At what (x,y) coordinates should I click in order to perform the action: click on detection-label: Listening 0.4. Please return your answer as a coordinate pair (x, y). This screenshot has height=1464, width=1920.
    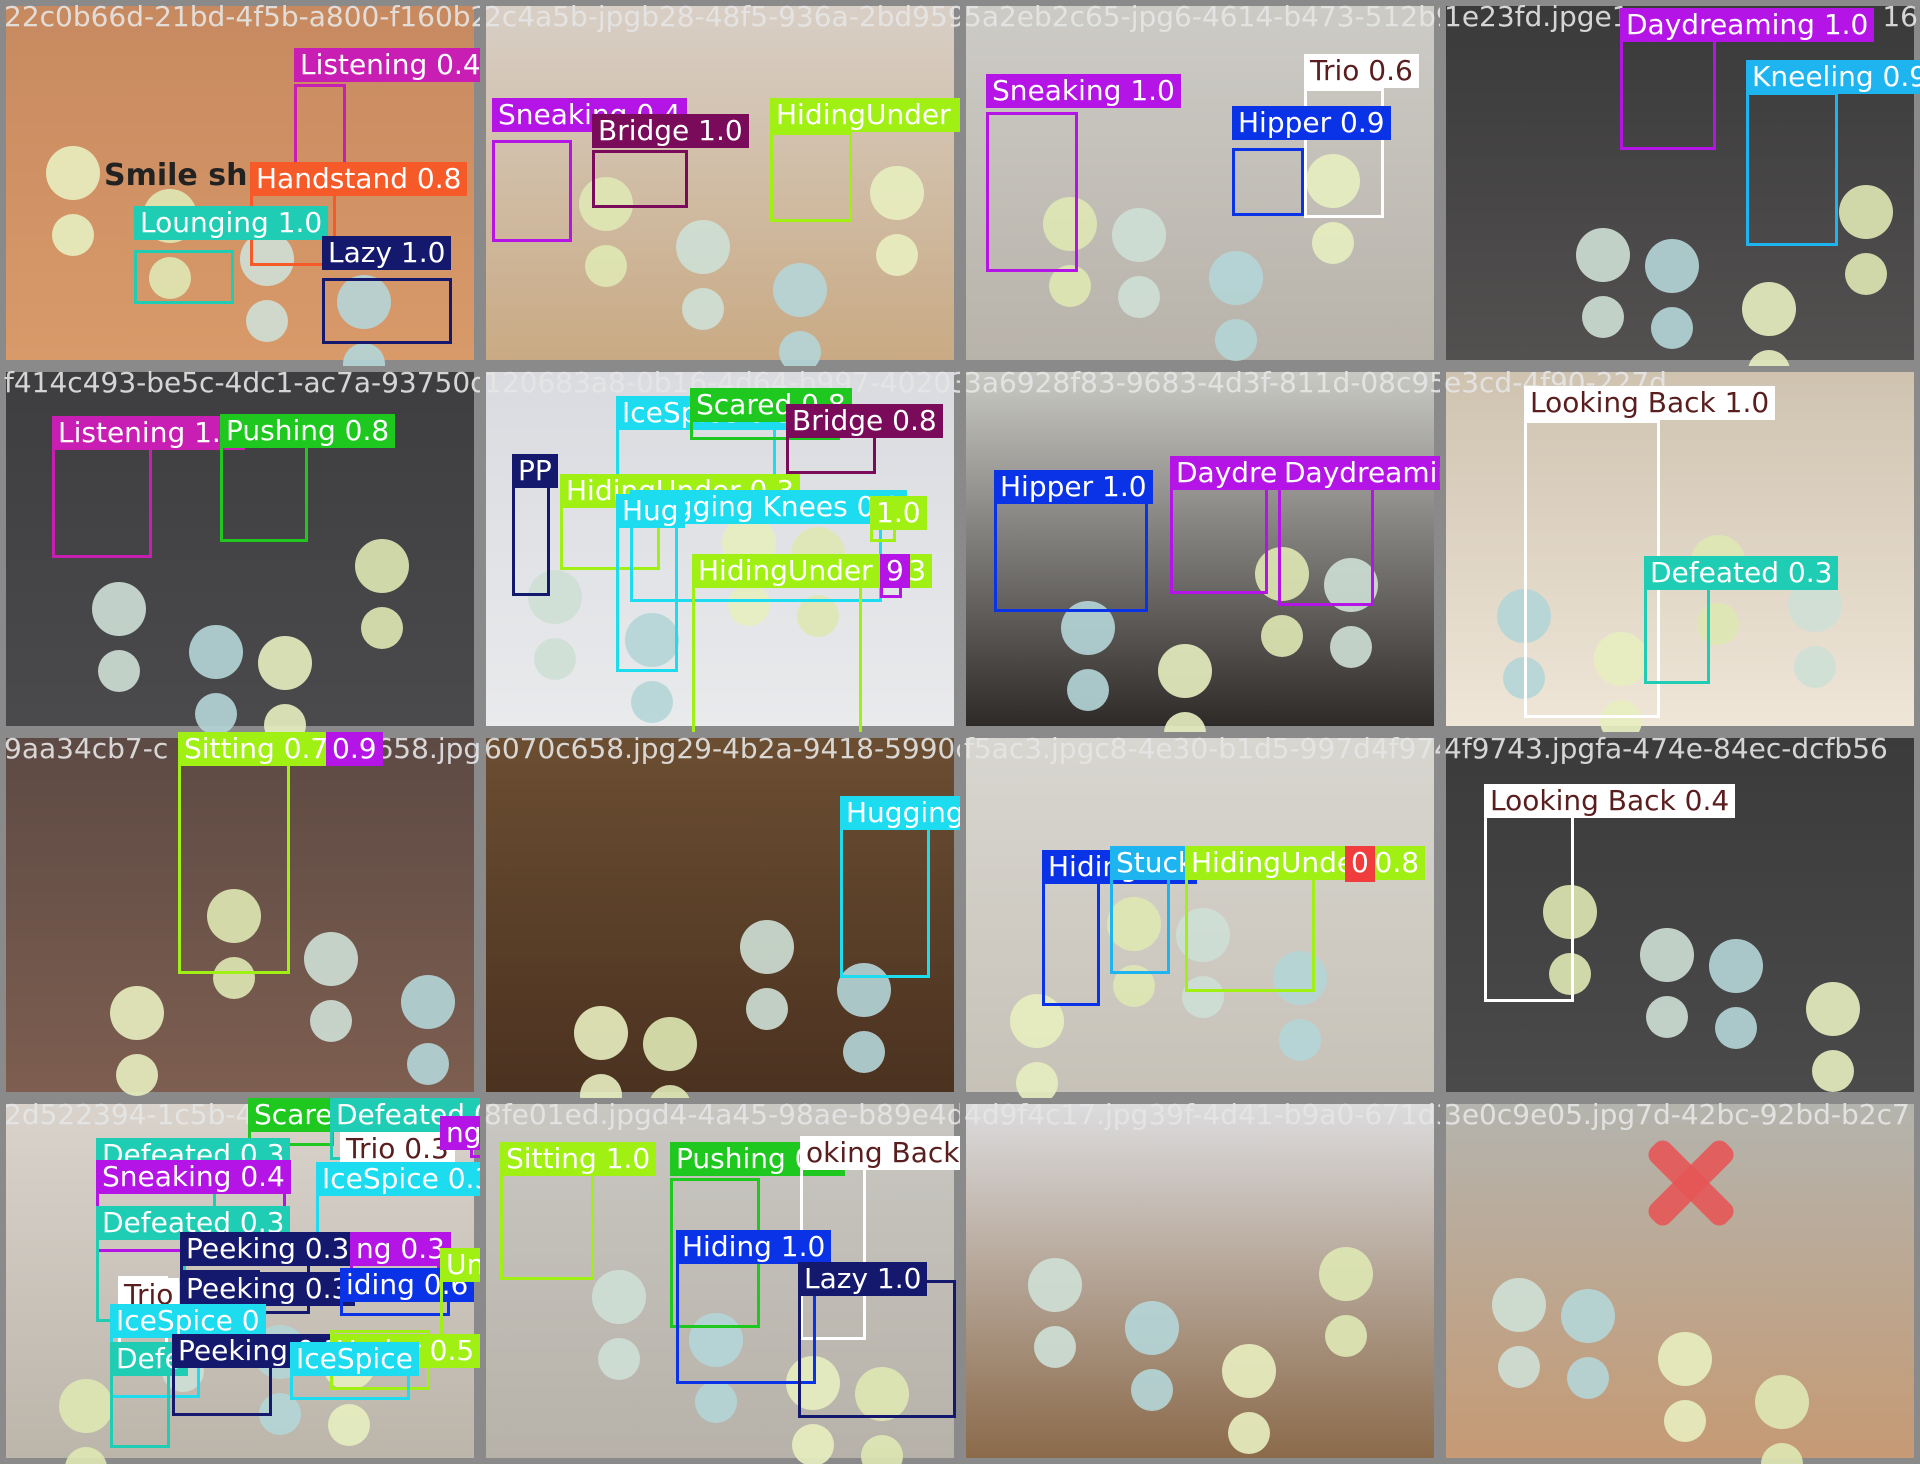
    Looking at the image, I should click on (387, 65).